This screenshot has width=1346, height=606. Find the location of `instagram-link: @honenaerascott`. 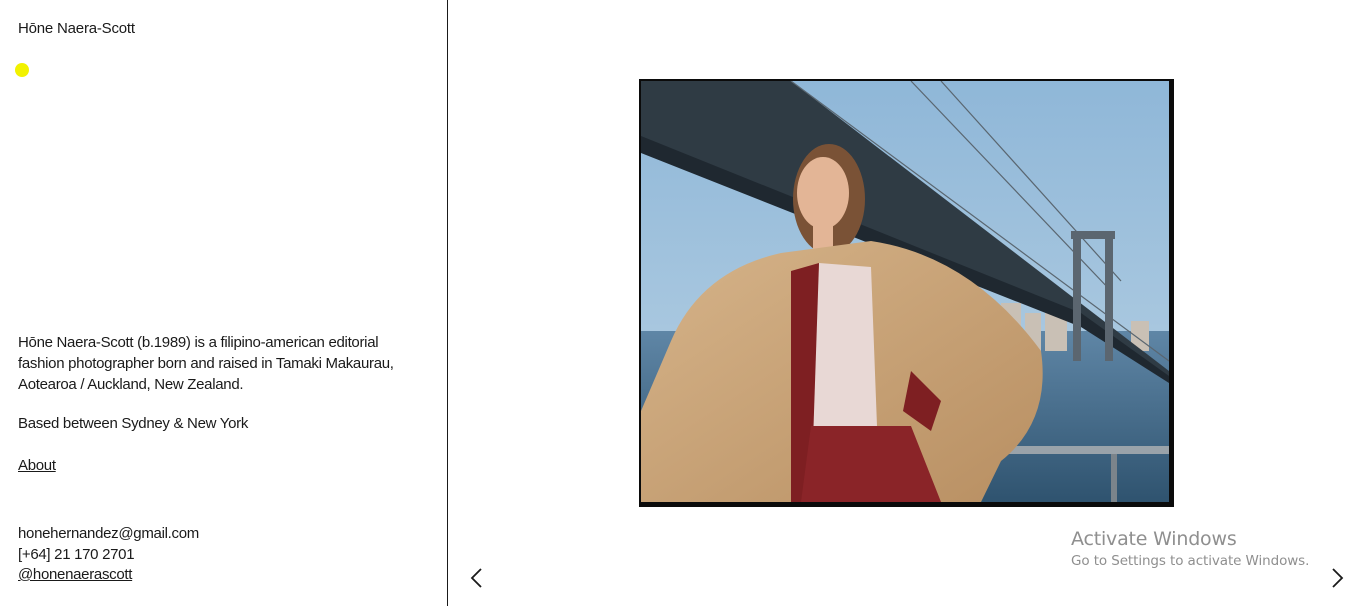

instagram-link: @honenaerascott is located at coordinates (75, 574).